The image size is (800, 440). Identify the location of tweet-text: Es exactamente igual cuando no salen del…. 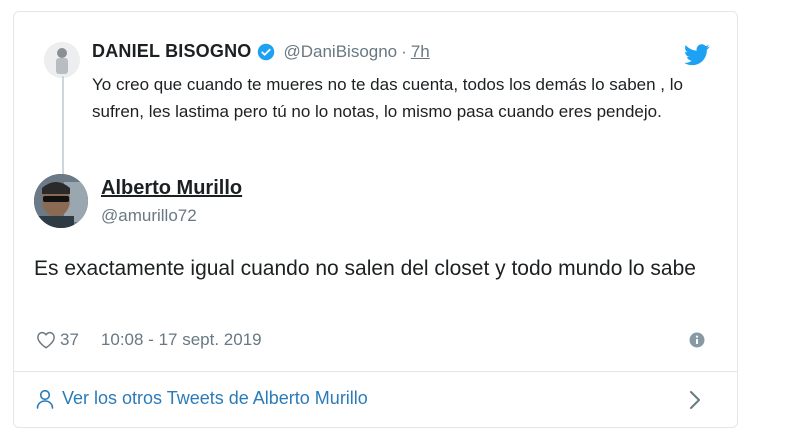
(365, 268).